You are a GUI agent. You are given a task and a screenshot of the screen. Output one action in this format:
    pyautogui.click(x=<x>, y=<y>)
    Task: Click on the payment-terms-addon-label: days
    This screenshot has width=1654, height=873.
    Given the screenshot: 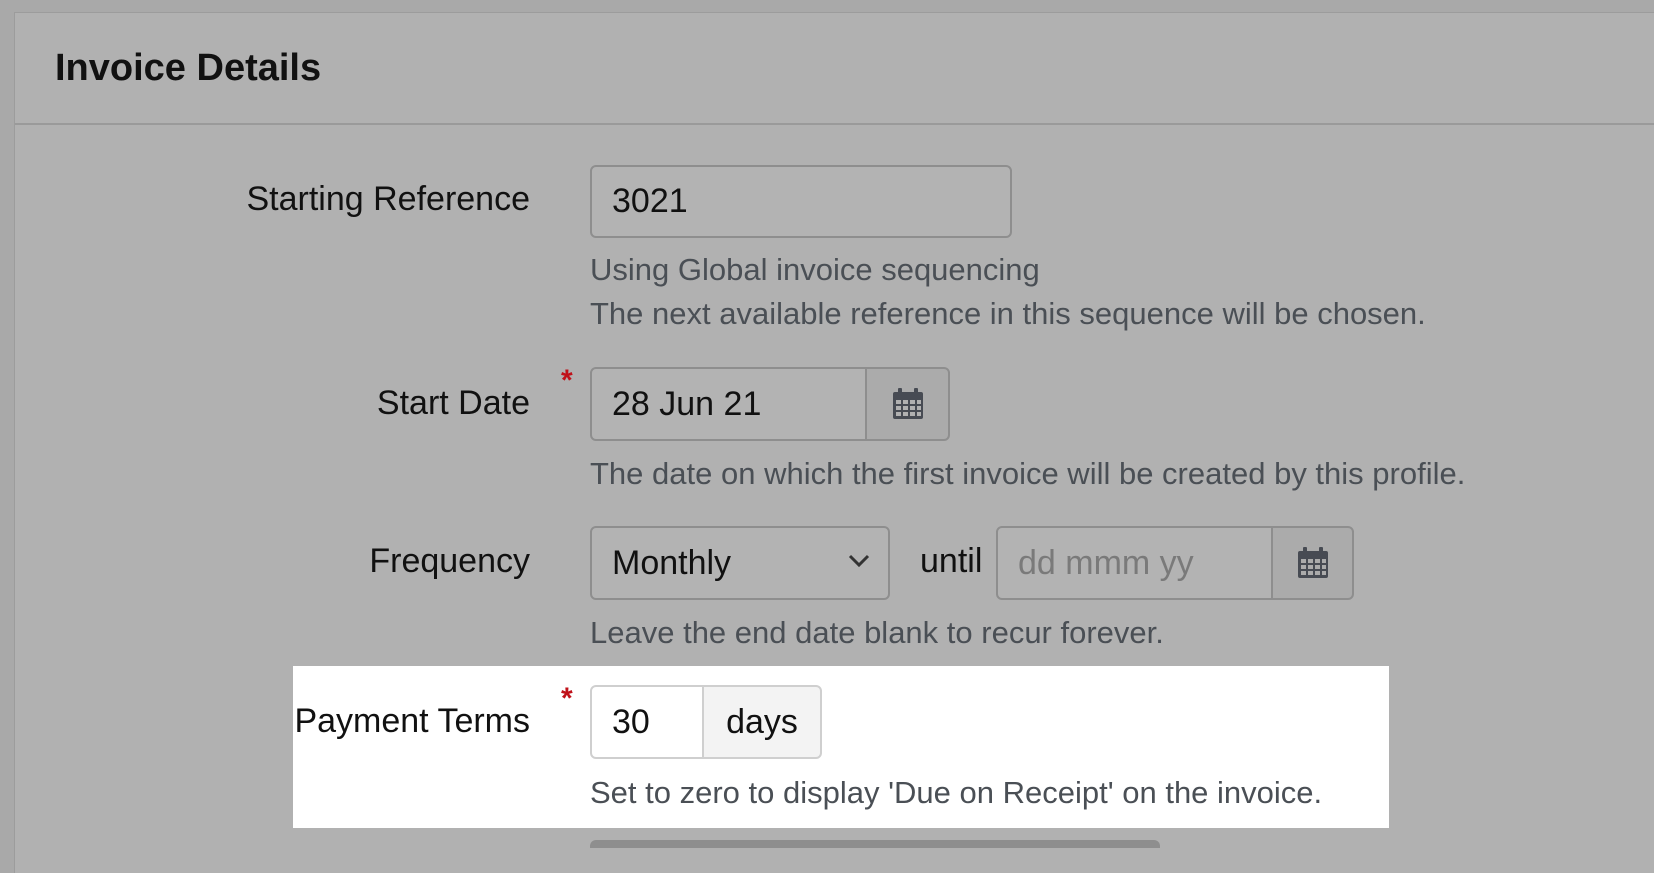 What is the action you would take?
    pyautogui.click(x=762, y=721)
    